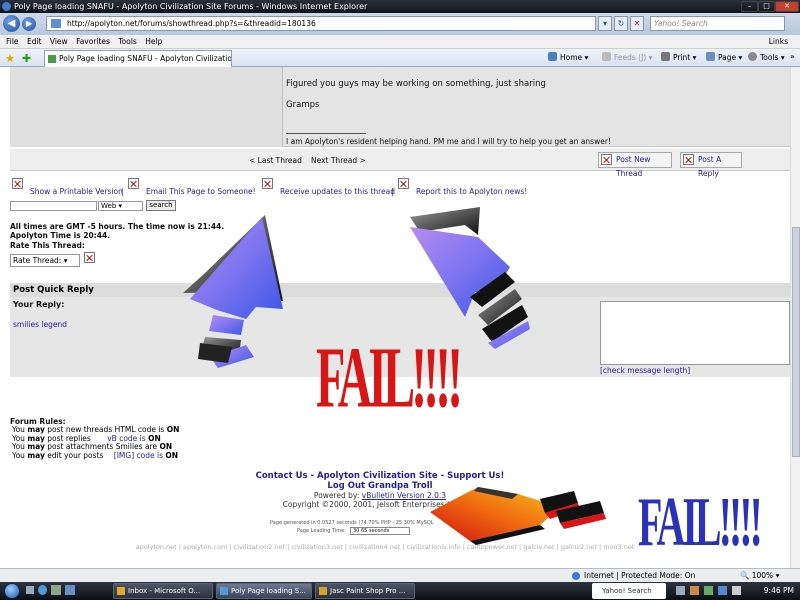 This screenshot has height=600, width=800. Describe the element at coordinates (12, 591) in the screenshot. I see `start-button` at that location.